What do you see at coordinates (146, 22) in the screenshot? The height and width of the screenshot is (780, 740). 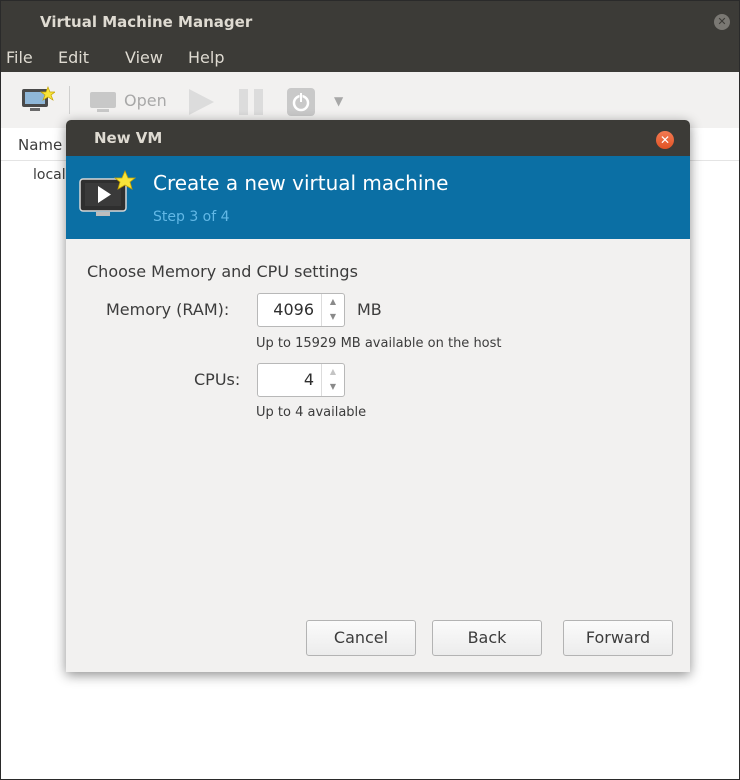 I see `window-title: Virtual Machine Manager` at bounding box center [146, 22].